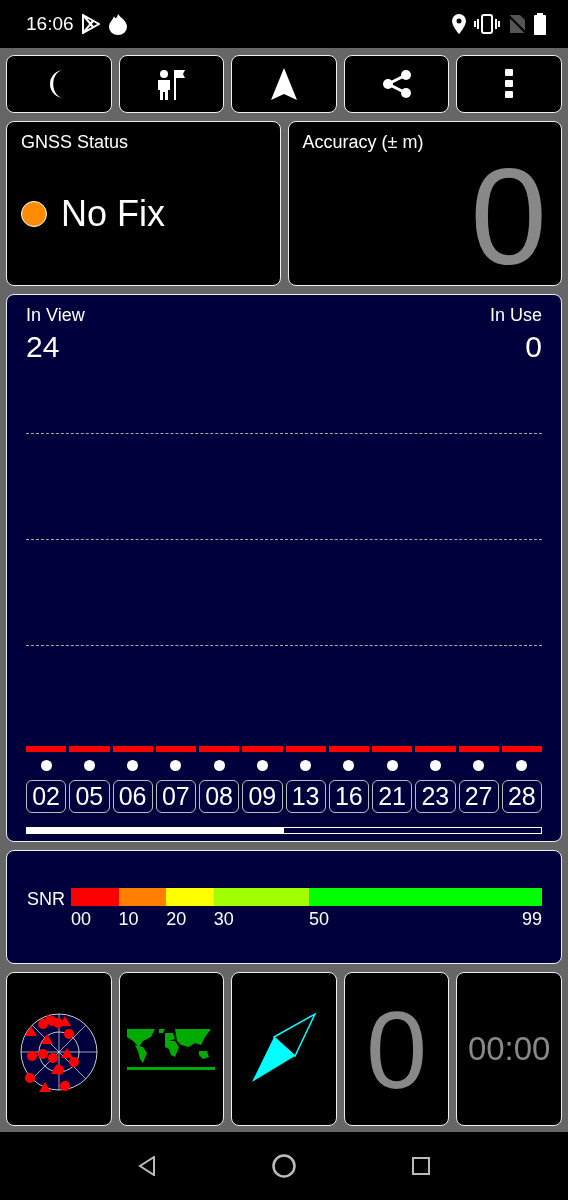 The width and height of the screenshot is (568, 1200). Describe the element at coordinates (435, 796) in the screenshot. I see `satellite-number: 23` at that location.